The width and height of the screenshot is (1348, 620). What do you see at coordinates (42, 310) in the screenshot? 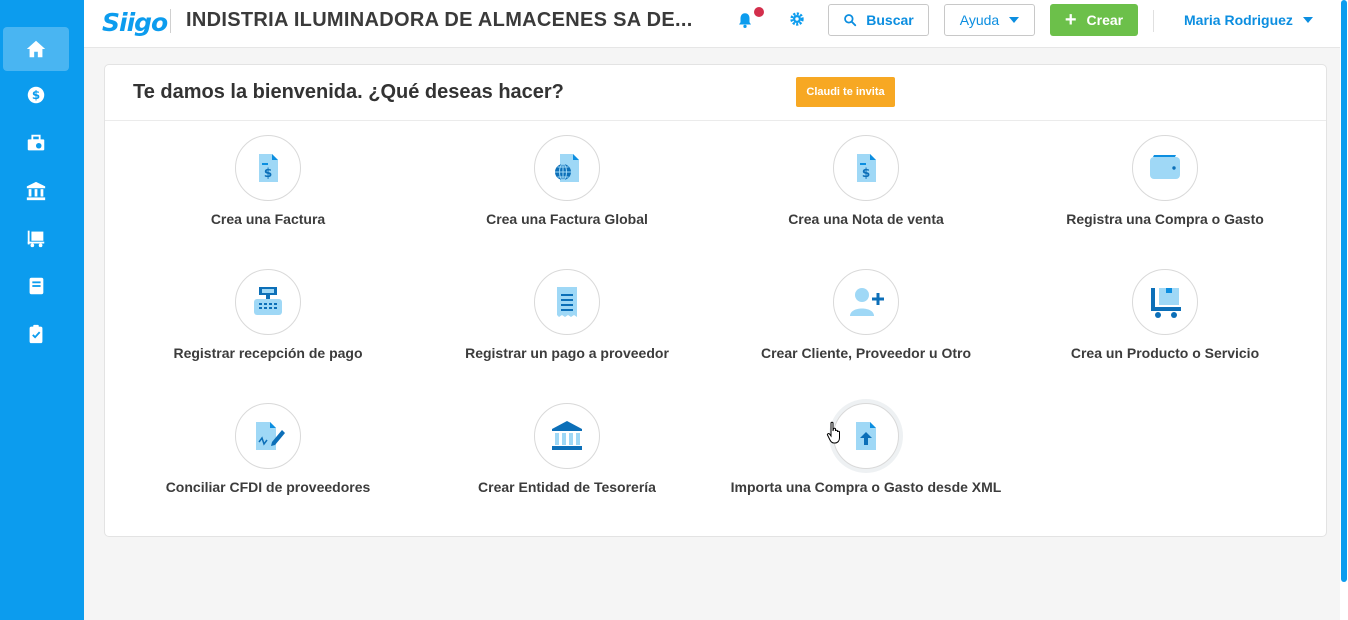
I see `sidebar: $` at bounding box center [42, 310].